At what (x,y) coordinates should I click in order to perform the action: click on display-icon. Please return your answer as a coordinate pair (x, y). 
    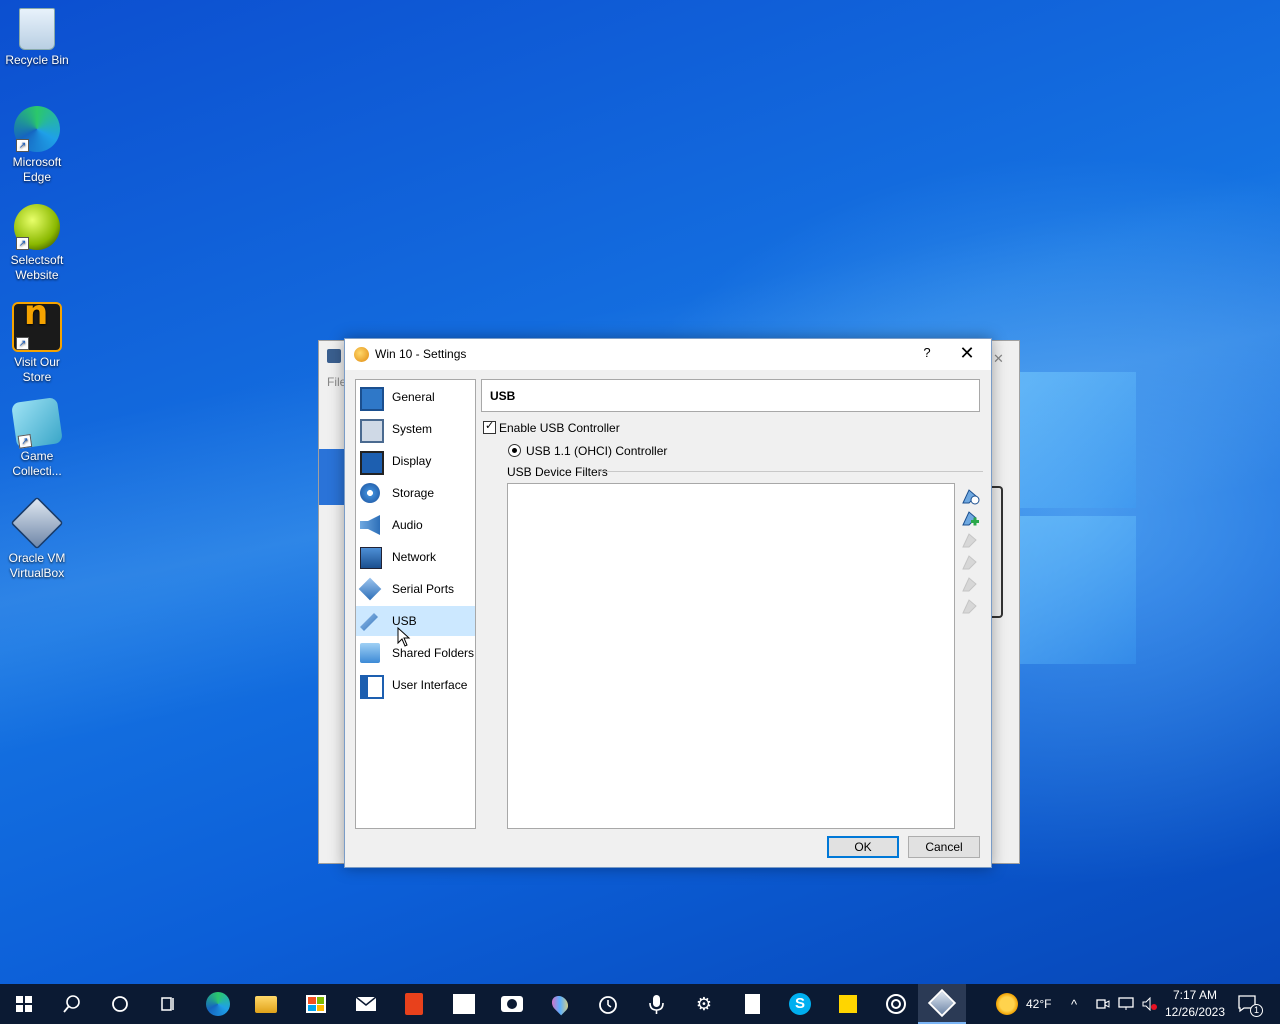
    Looking at the image, I should click on (372, 463).